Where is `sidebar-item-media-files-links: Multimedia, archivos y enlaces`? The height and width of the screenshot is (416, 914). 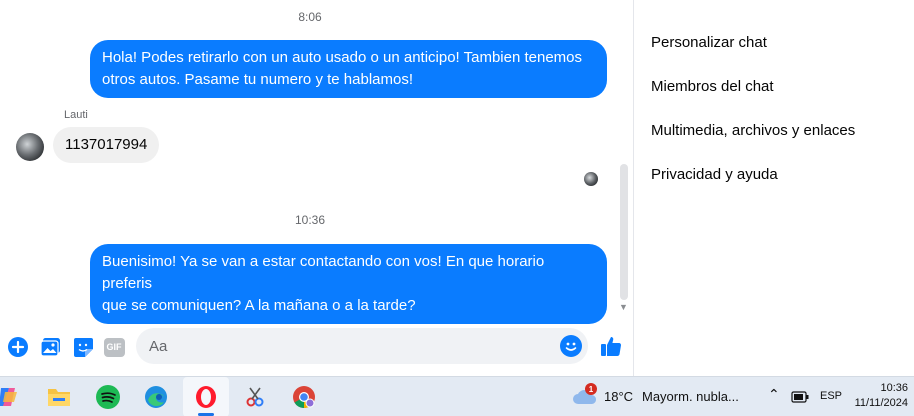 sidebar-item-media-files-links: Multimedia, archivos y enlaces is located at coordinates (753, 130).